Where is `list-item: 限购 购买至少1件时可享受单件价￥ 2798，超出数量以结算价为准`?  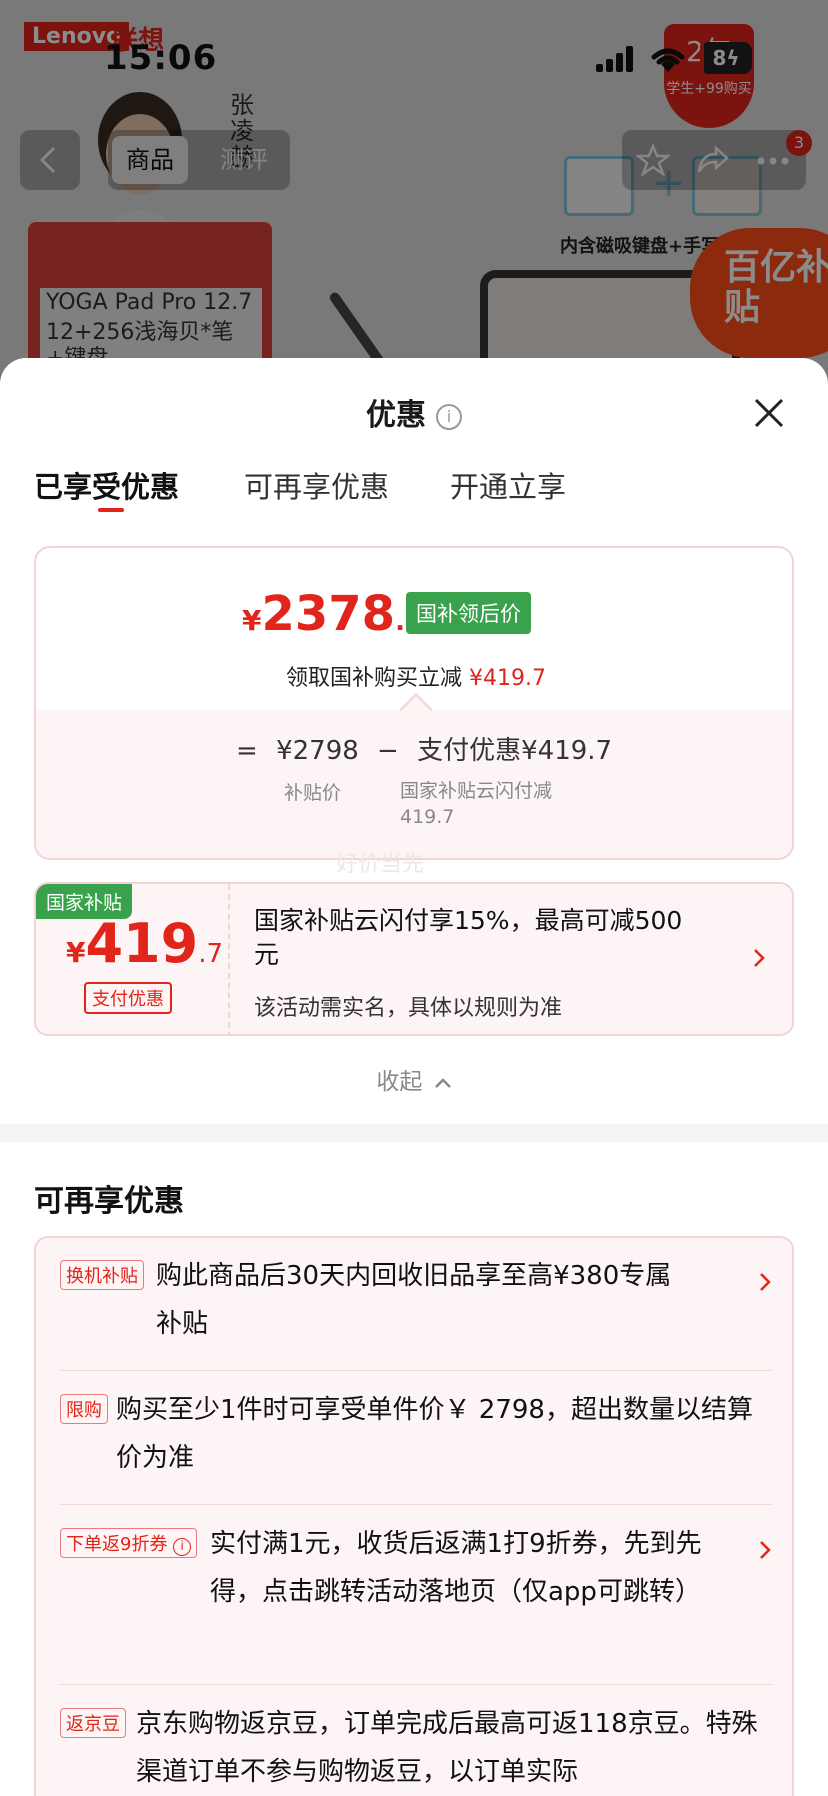
list-item: 限购 购买至少1件时可享受单件价￥ 2798，超出数量以结算价为准 is located at coordinates (416, 1444).